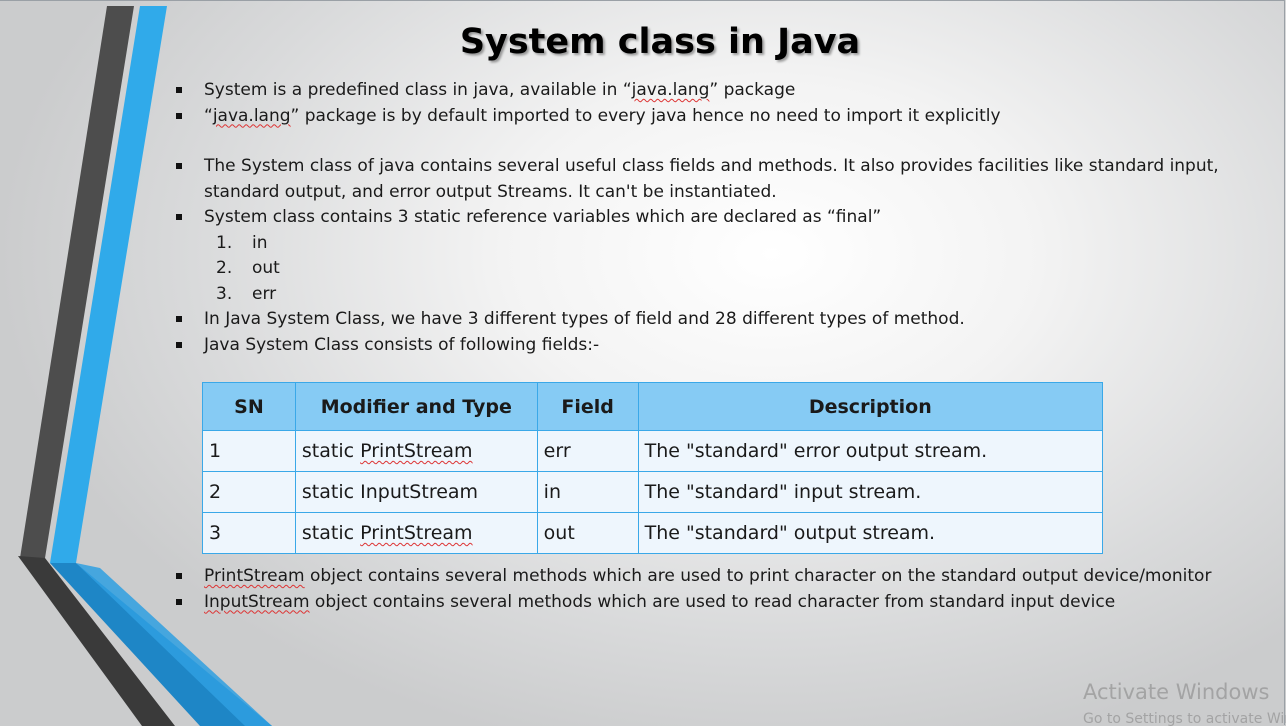 Image resolution: width=1286 pixels, height=726 pixels. I want to click on numbered-item: 2. out, so click(711, 269).